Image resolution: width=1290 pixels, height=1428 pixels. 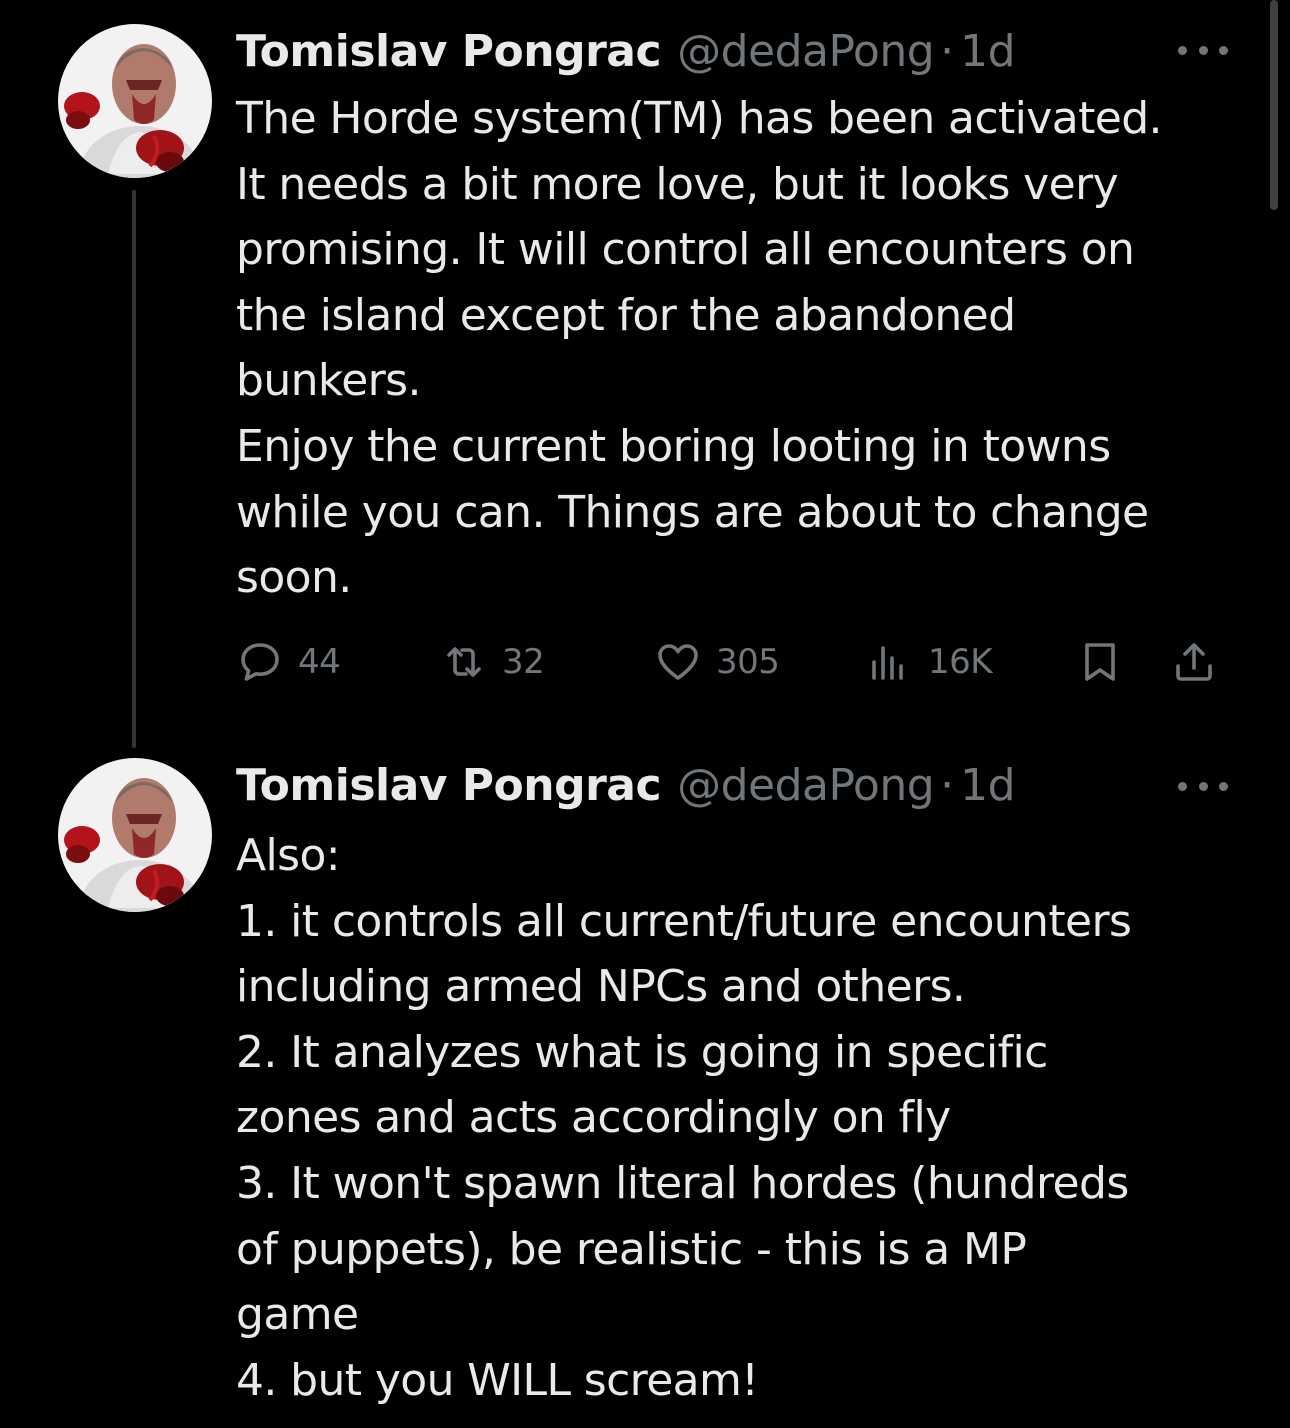 What do you see at coordinates (678, 662) in the screenshot?
I see `heart-icon` at bounding box center [678, 662].